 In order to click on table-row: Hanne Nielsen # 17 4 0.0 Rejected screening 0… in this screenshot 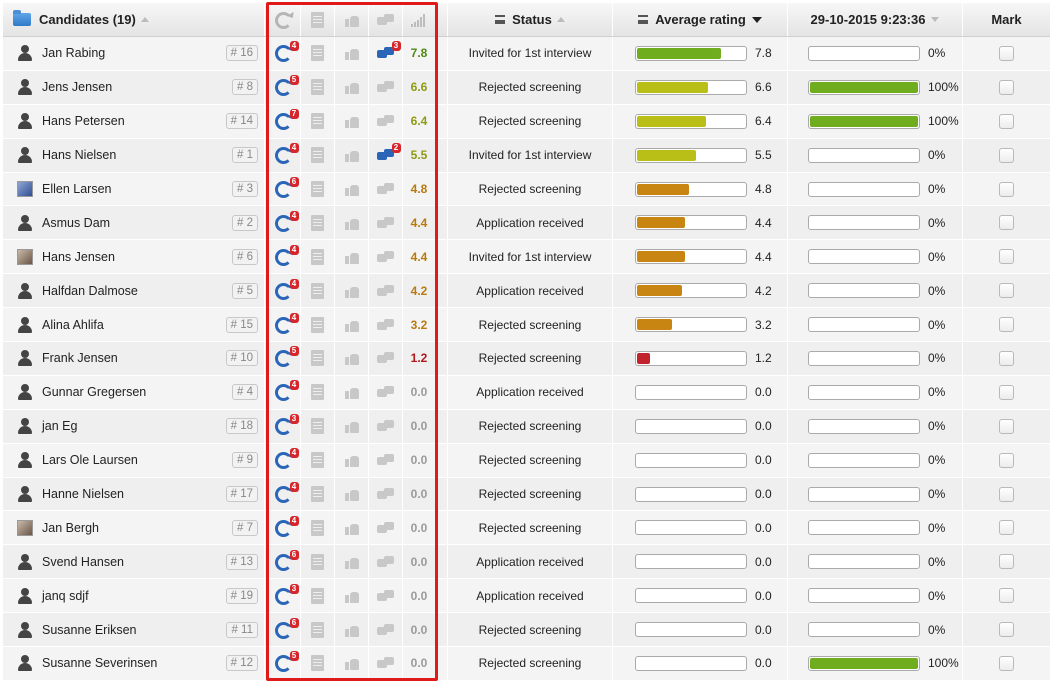, I will do `click(526, 494)`.